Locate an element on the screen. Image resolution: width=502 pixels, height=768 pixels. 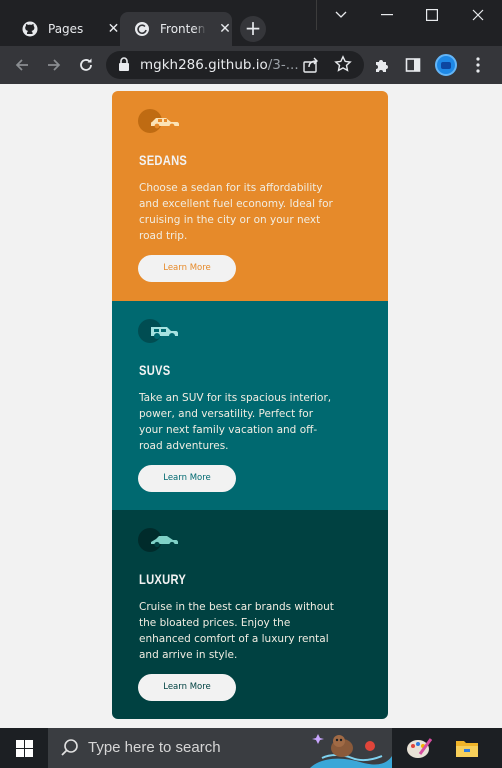
forward-button is located at coordinates (54, 65).